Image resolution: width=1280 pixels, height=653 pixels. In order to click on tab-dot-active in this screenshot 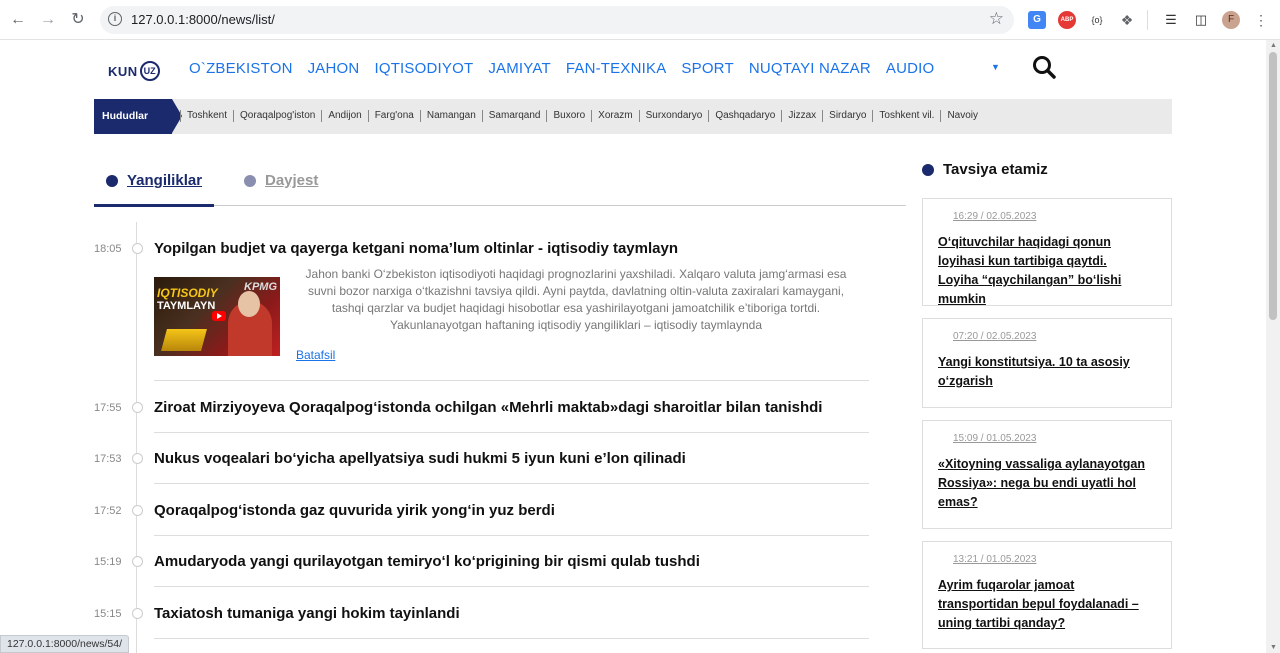, I will do `click(112, 180)`.